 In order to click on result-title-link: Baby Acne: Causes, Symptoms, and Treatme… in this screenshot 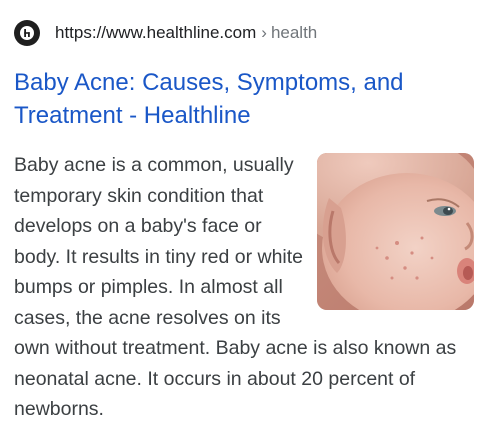, I will do `click(249, 99)`.